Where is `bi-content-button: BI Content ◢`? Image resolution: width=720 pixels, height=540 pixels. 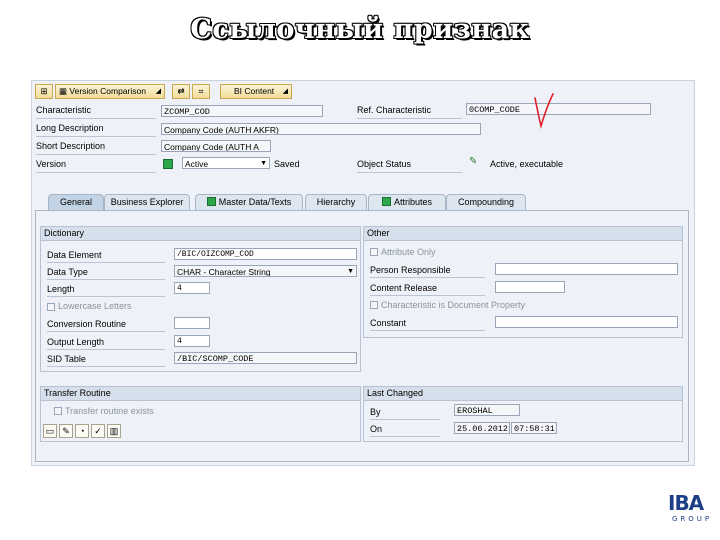 bi-content-button: BI Content ◢ is located at coordinates (256, 91).